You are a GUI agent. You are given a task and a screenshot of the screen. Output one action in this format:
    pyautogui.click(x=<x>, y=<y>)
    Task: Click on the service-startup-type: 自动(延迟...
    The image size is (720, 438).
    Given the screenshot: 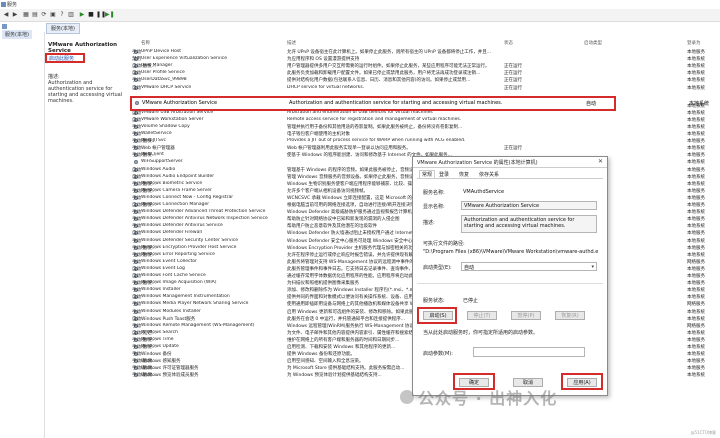 What is the action you would take?
    pyautogui.click(x=144, y=333)
    